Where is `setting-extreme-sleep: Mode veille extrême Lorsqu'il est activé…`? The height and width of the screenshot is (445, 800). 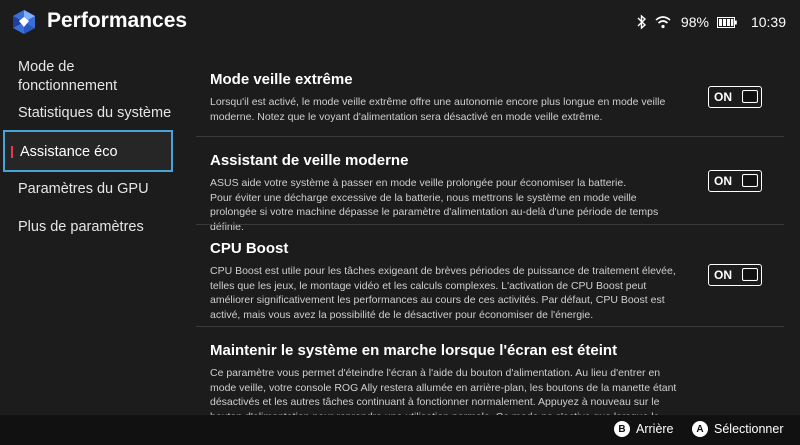
setting-extreme-sleep: Mode veille extrême Lorsqu'il est activé… is located at coordinates (490, 97).